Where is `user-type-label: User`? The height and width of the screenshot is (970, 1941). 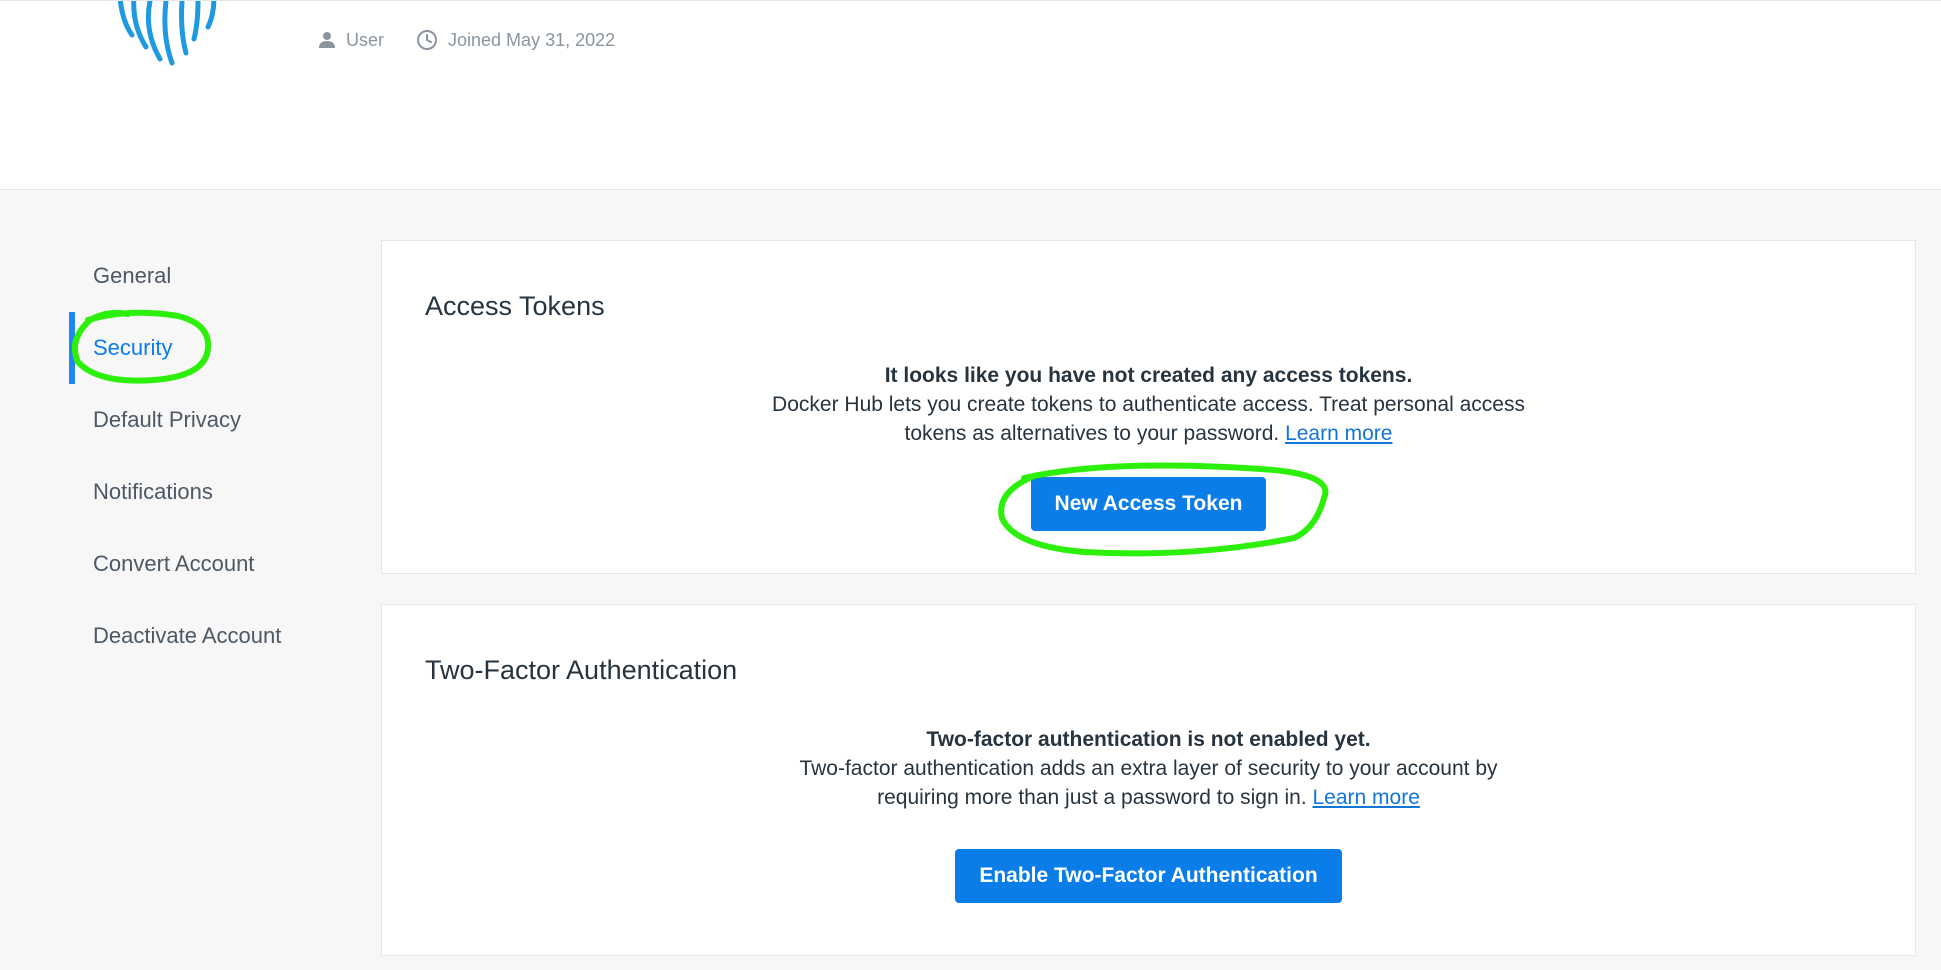
user-type-label: User is located at coordinates (365, 39).